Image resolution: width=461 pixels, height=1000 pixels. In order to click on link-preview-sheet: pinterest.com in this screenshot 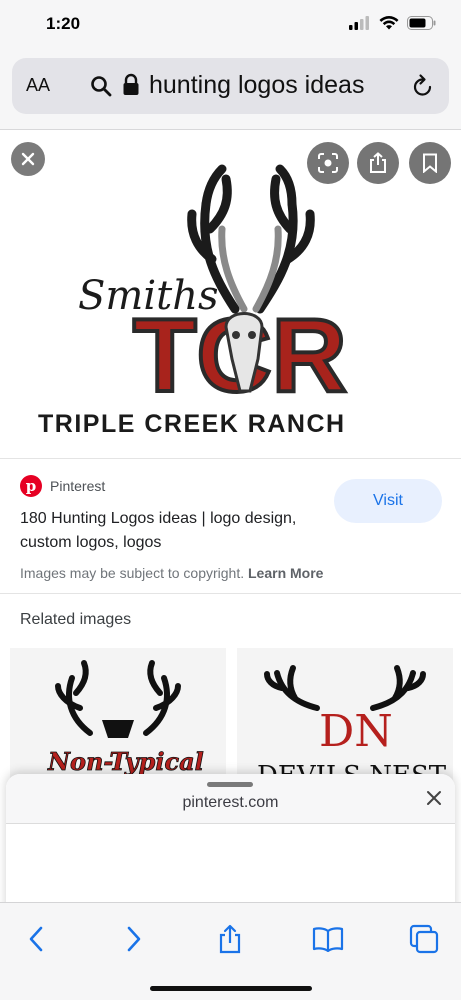, I will do `click(230, 844)`.